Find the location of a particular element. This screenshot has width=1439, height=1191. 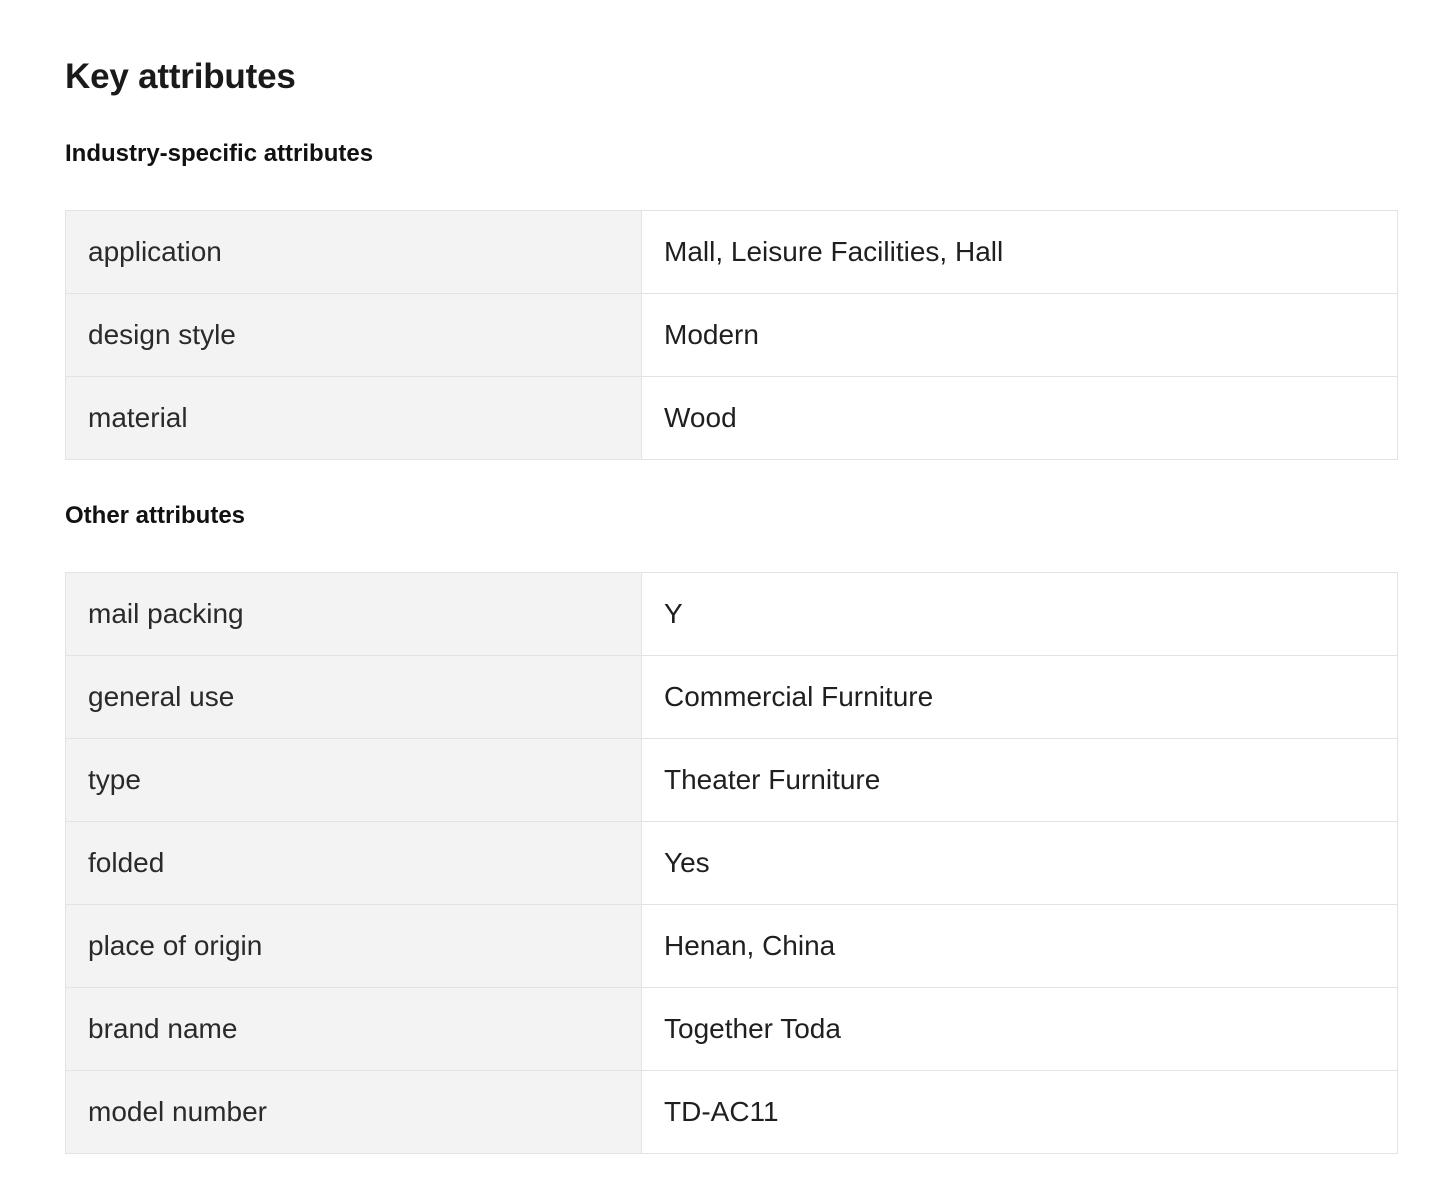

table-row: general use Commercial Furniture is located at coordinates (731, 697).